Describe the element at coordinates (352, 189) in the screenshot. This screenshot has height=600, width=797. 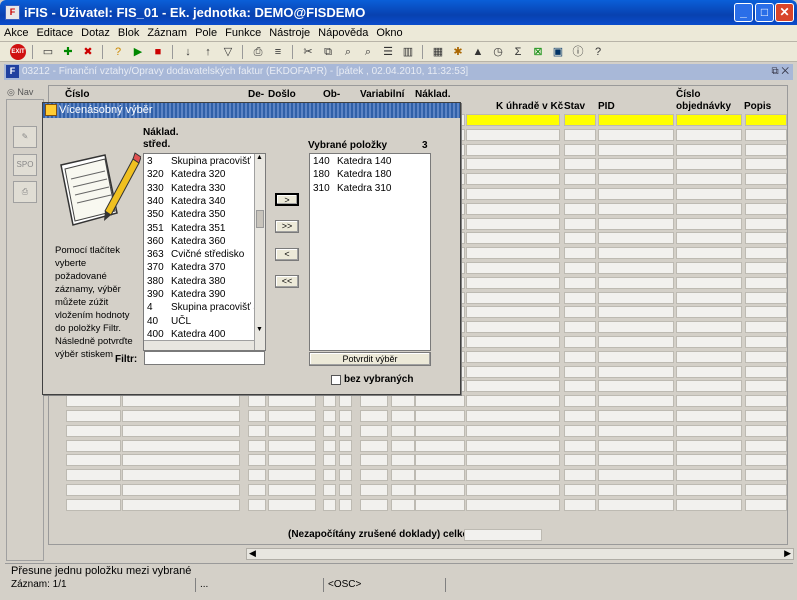
I see `list-item: 310 Katedra 310` at that location.